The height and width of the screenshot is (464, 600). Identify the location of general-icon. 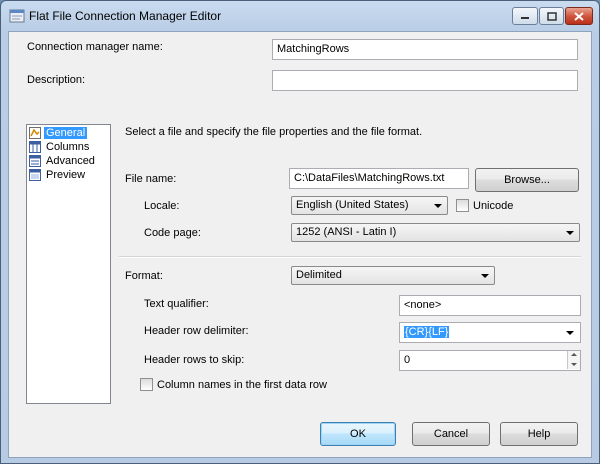
(35, 133).